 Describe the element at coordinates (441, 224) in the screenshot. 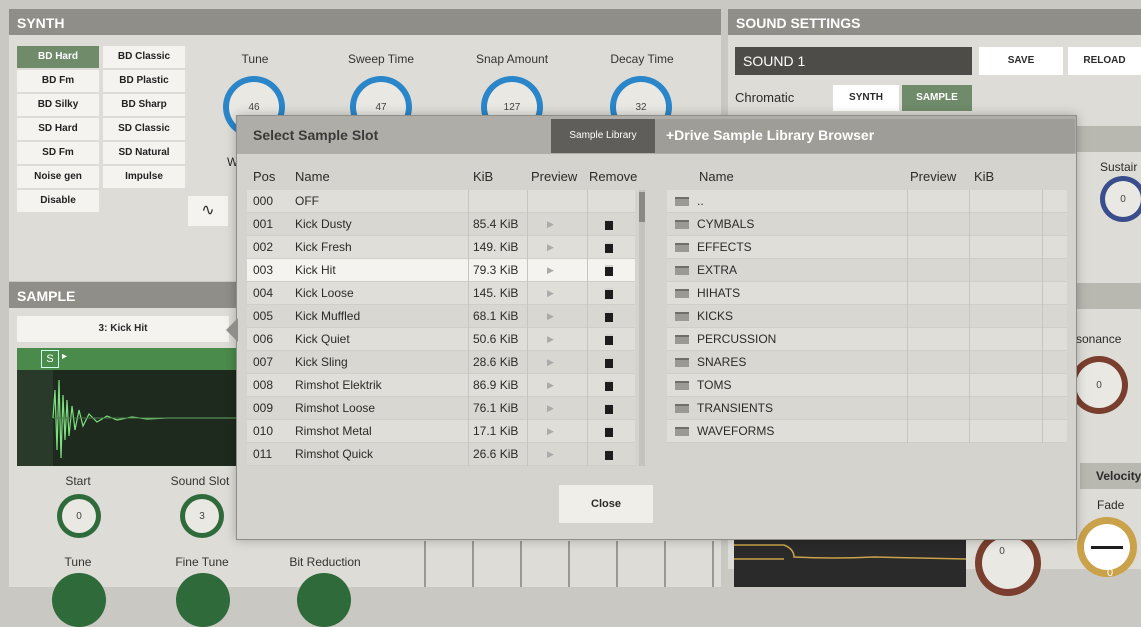

I see `slot-row: 001 Kick Dusty 85.4 KiB ▶` at that location.